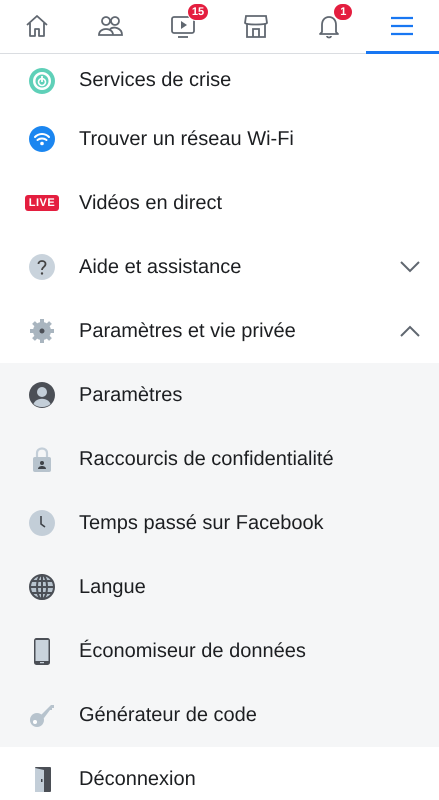  What do you see at coordinates (138, 779) in the screenshot?
I see `menu-label: Déconnexion` at bounding box center [138, 779].